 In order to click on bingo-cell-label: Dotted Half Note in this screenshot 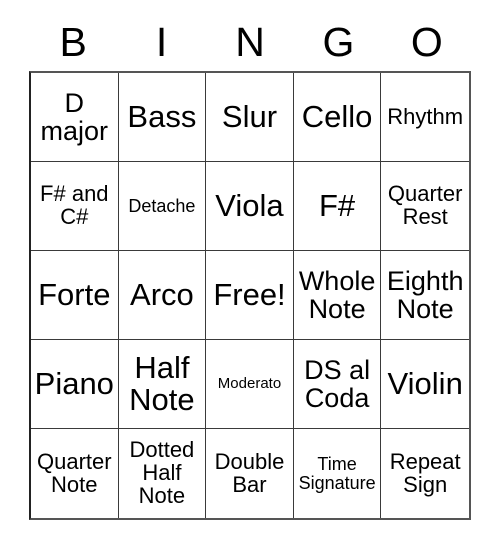, I will do `click(162, 472)`.